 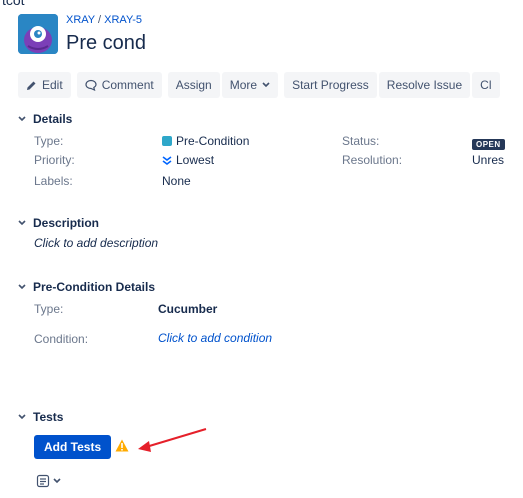 What do you see at coordinates (96, 243) in the screenshot?
I see `description-placeholder: Click to add description` at bounding box center [96, 243].